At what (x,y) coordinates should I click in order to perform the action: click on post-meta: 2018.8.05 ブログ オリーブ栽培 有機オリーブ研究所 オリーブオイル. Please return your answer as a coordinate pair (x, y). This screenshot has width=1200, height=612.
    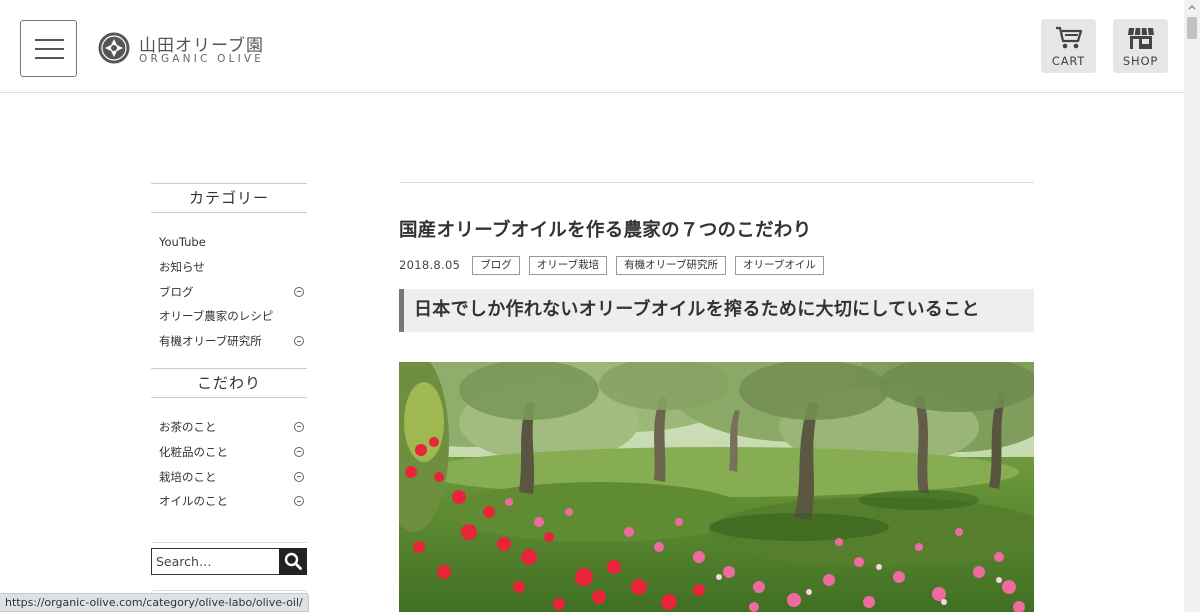
    Looking at the image, I should click on (716, 265).